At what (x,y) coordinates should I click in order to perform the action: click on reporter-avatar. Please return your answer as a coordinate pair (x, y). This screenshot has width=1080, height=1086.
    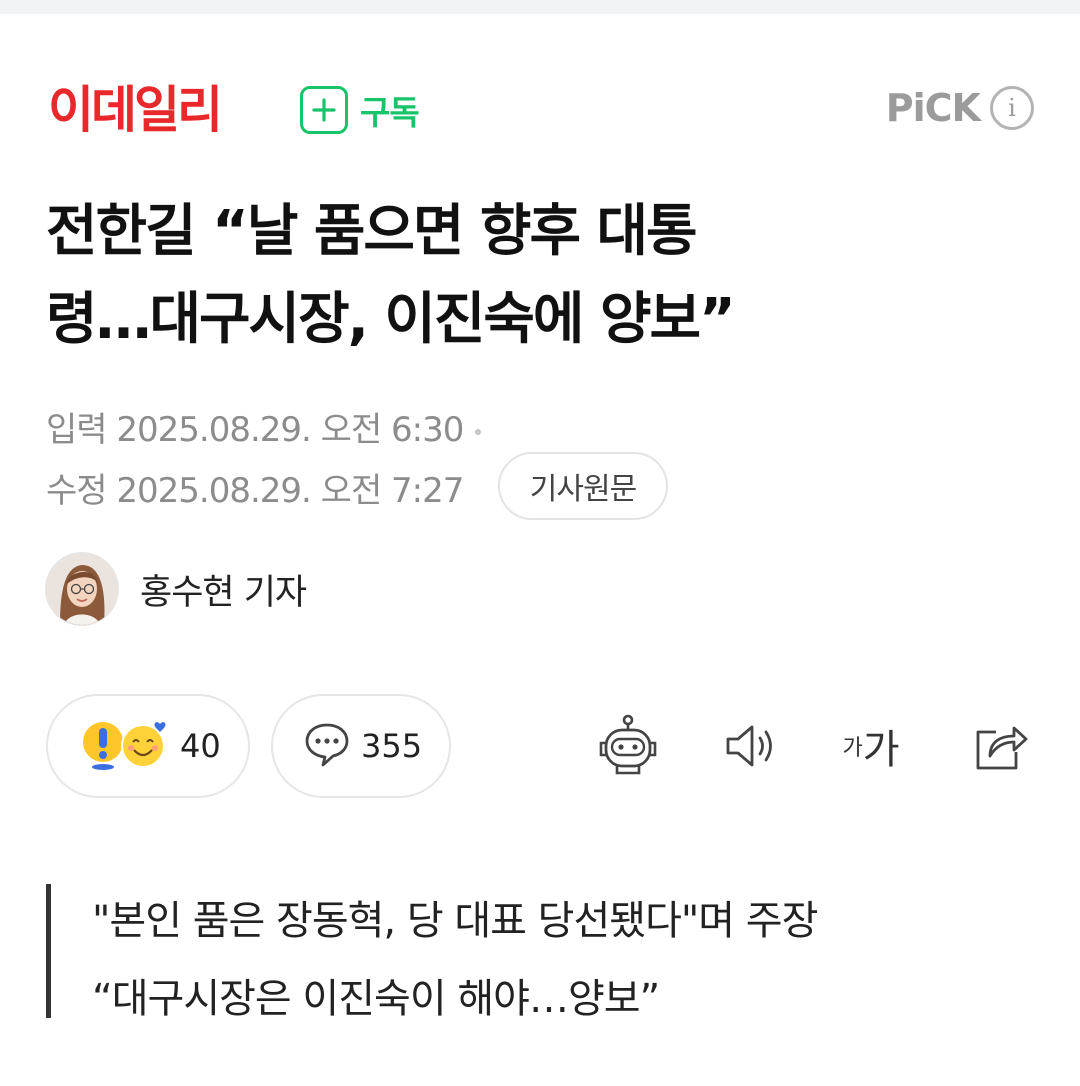
    Looking at the image, I should click on (82, 589).